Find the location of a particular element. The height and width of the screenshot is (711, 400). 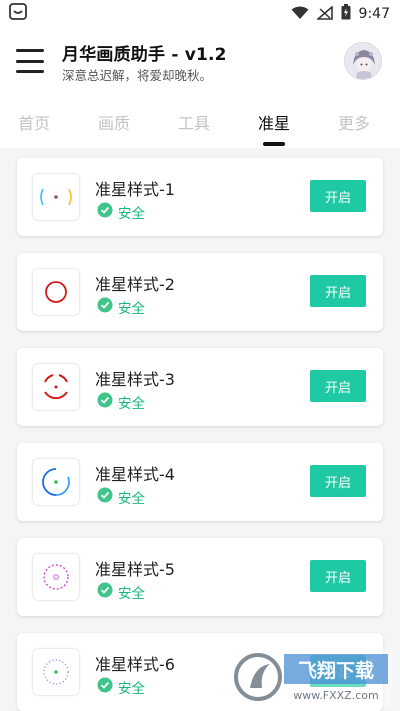

crosshair-card: 准星样式-2 安全 开启 is located at coordinates (200, 292).